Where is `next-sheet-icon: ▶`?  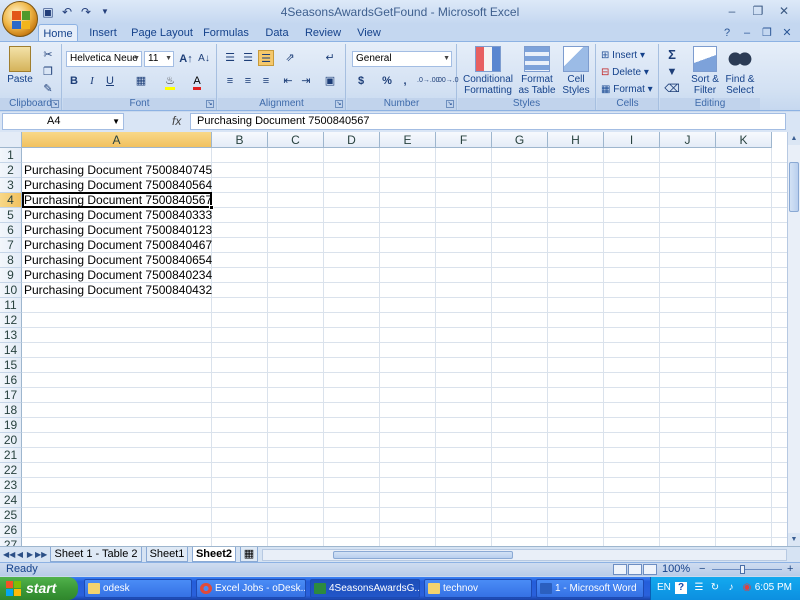 next-sheet-icon: ▶ is located at coordinates (30, 555).